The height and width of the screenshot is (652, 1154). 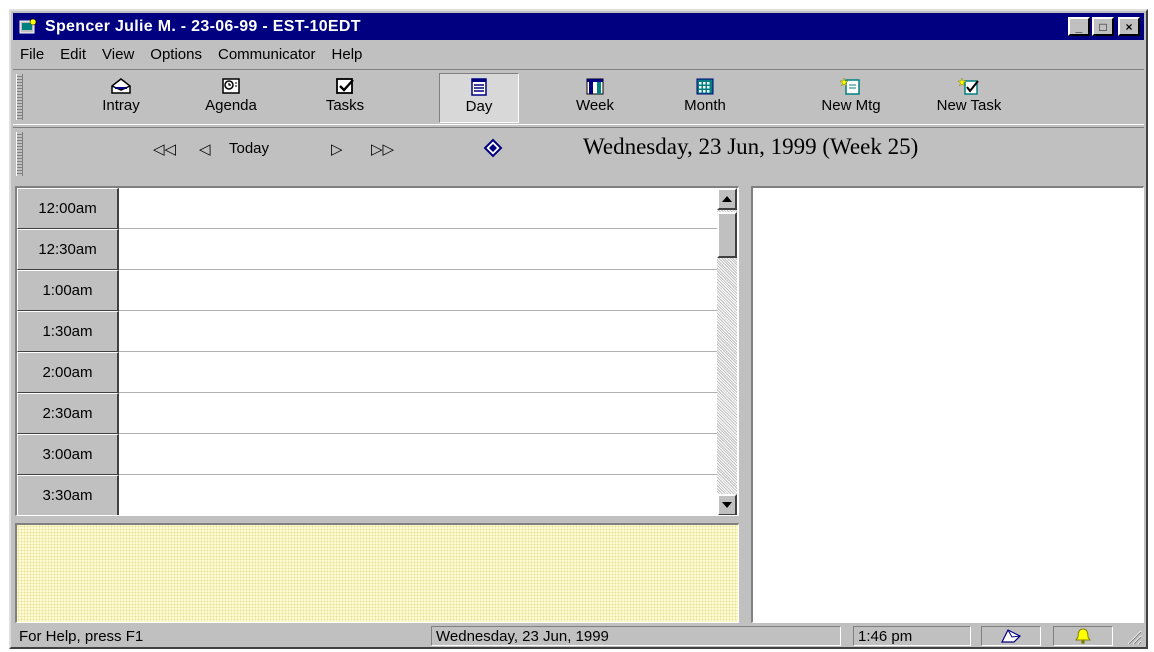 What do you see at coordinates (121, 86) in the screenshot?
I see `intray-icon` at bounding box center [121, 86].